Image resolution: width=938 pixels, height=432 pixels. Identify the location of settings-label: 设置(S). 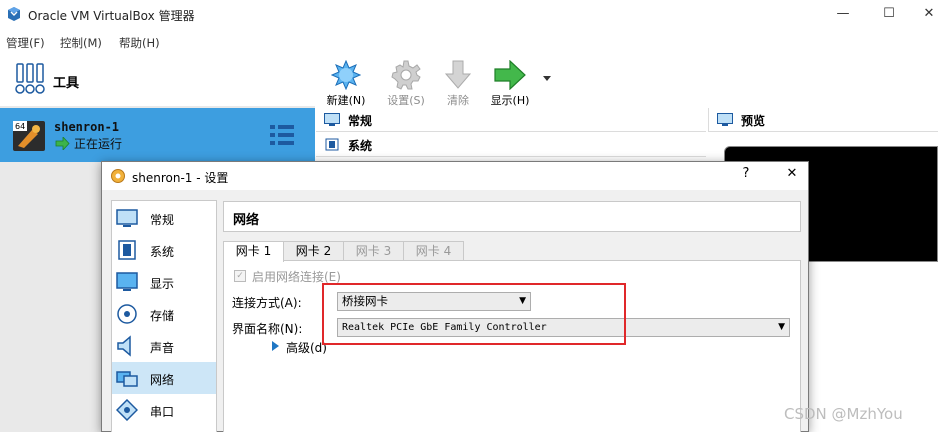
(406, 100).